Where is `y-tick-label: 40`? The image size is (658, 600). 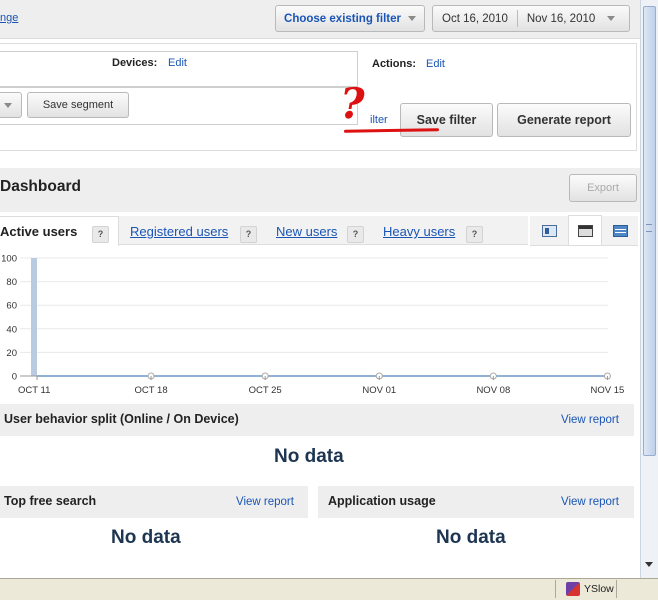
y-tick-label: 40 is located at coordinates (11, 329).